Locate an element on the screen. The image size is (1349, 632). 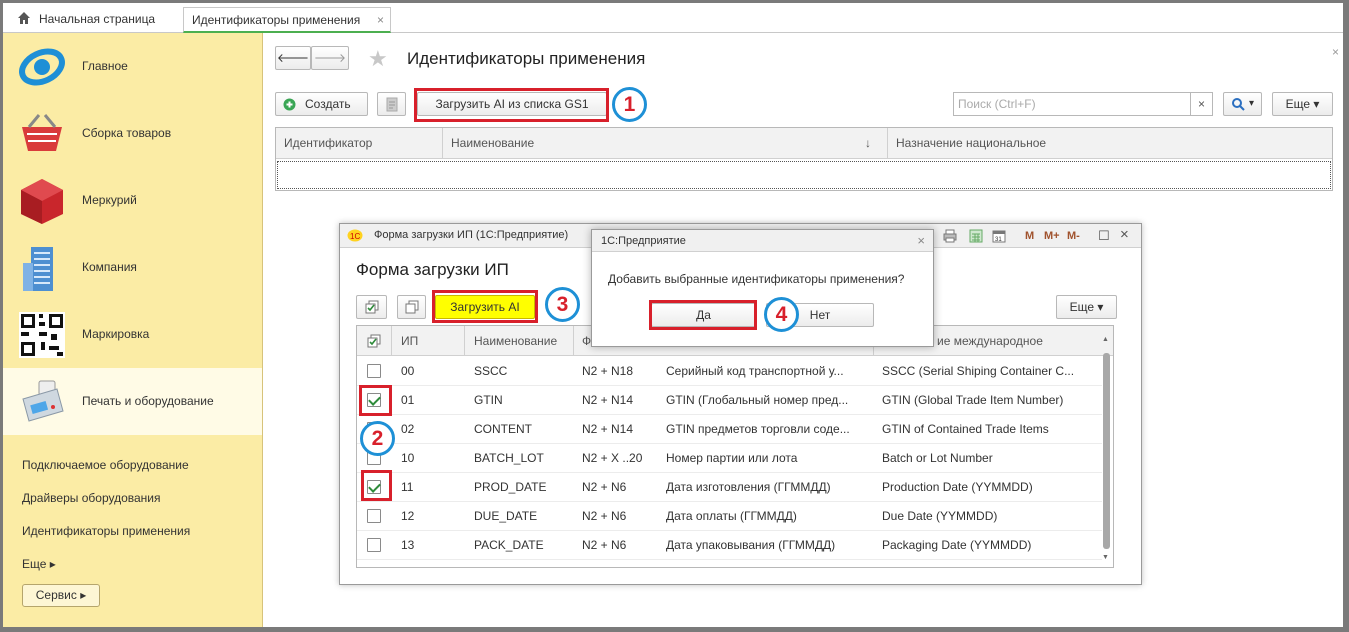
cell-national: Дата упаковывания (ГГММДД) is located at coordinates (751, 545).